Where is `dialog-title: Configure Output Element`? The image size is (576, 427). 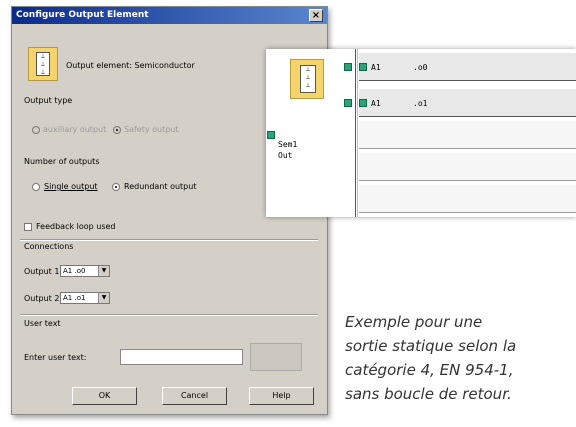
dialog-title: Configure Output Element is located at coordinates (82, 15).